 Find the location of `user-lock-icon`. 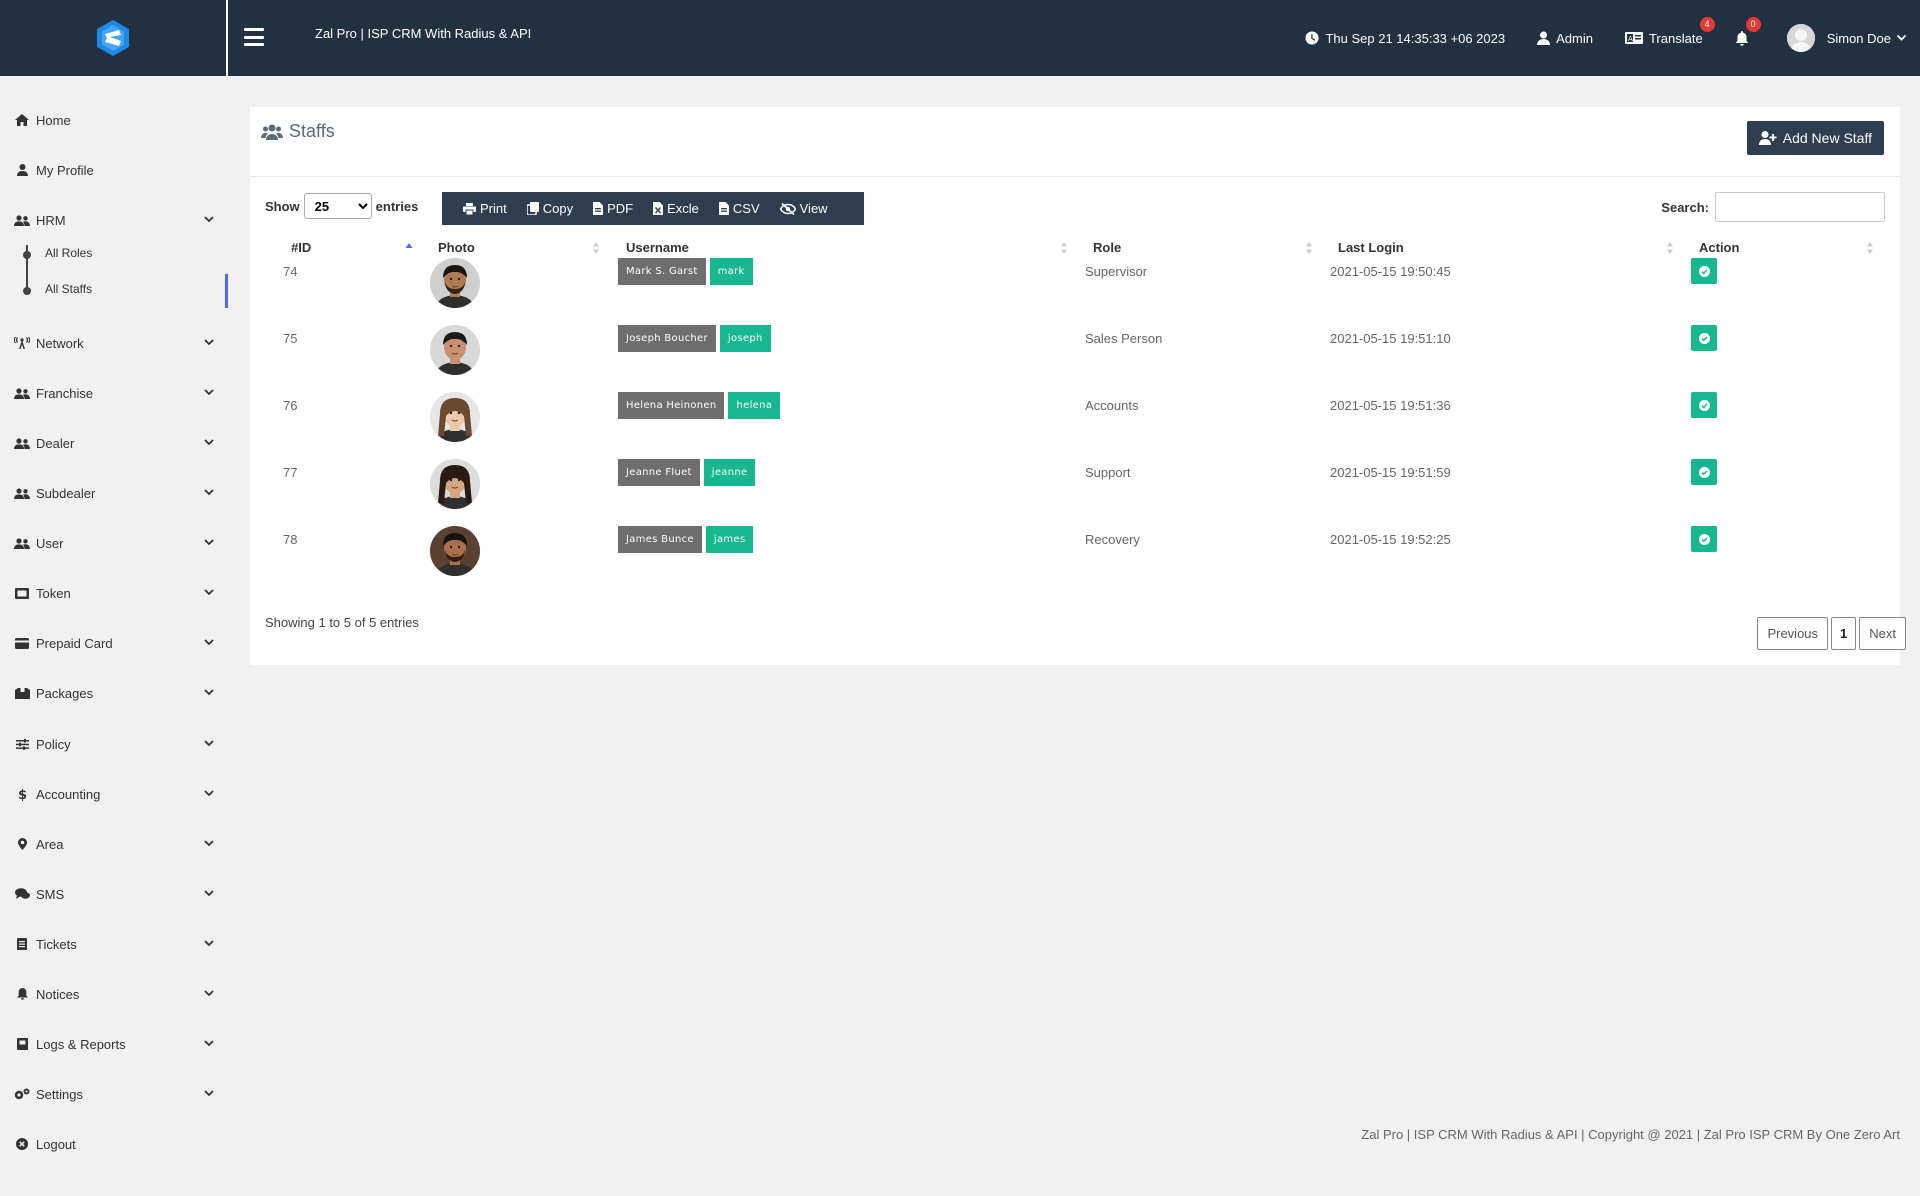

user-lock-icon is located at coordinates (1544, 38).